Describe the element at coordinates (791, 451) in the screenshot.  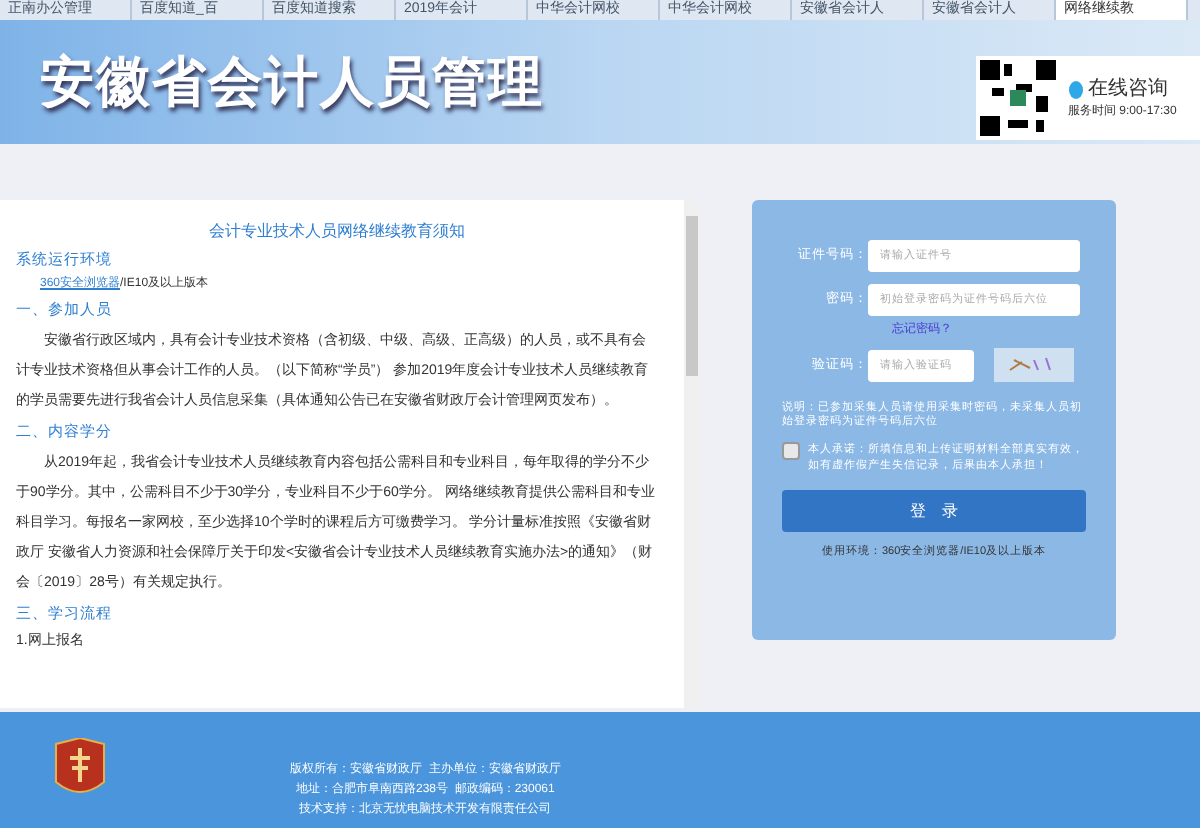
I see `pledge-checkbox` at that location.